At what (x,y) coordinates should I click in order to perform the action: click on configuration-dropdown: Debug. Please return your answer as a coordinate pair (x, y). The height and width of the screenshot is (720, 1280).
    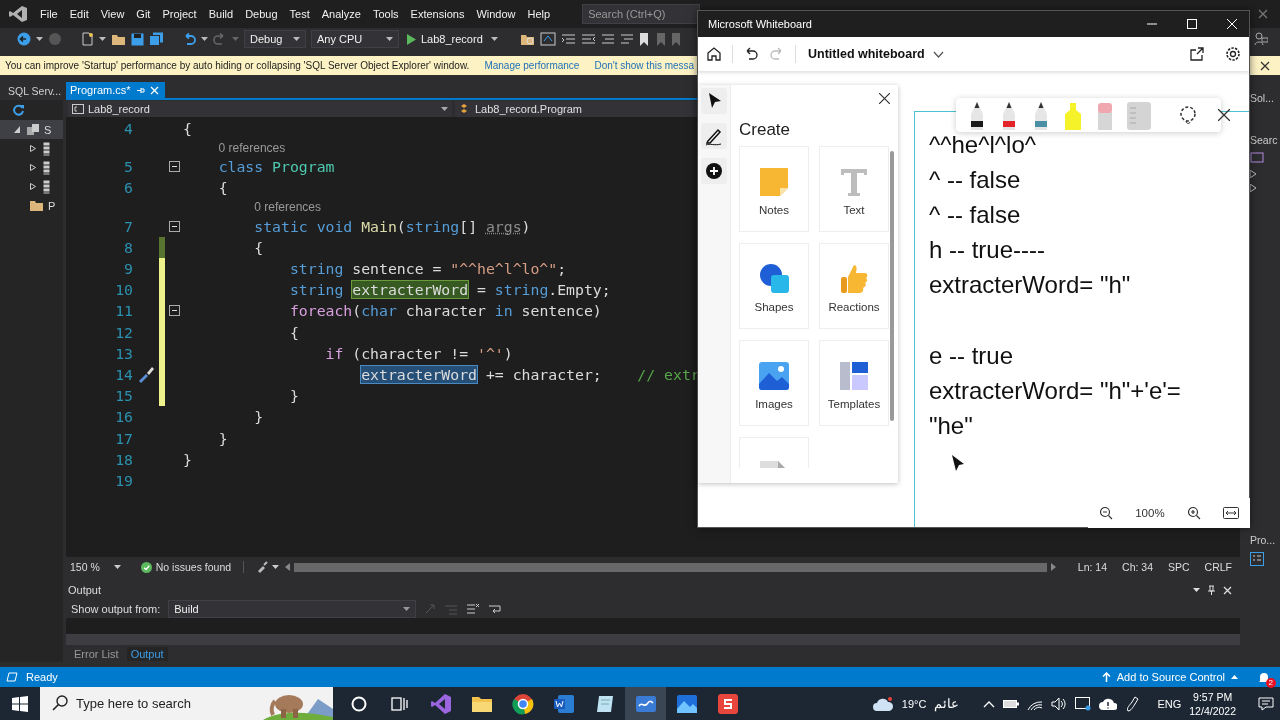
    Looking at the image, I should click on (275, 39).